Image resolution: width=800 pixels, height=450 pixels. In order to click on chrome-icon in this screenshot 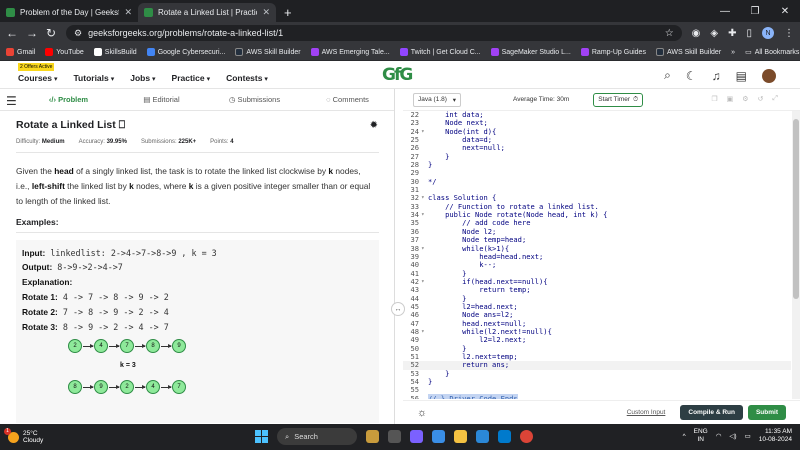, I will do `click(526, 436)`.